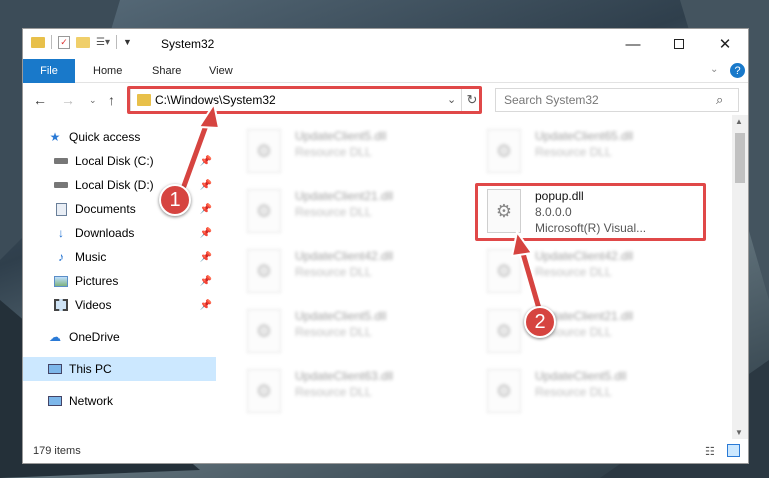 The height and width of the screenshot is (478, 769). I want to click on back-arrow-icon: ←, so click(40, 100).